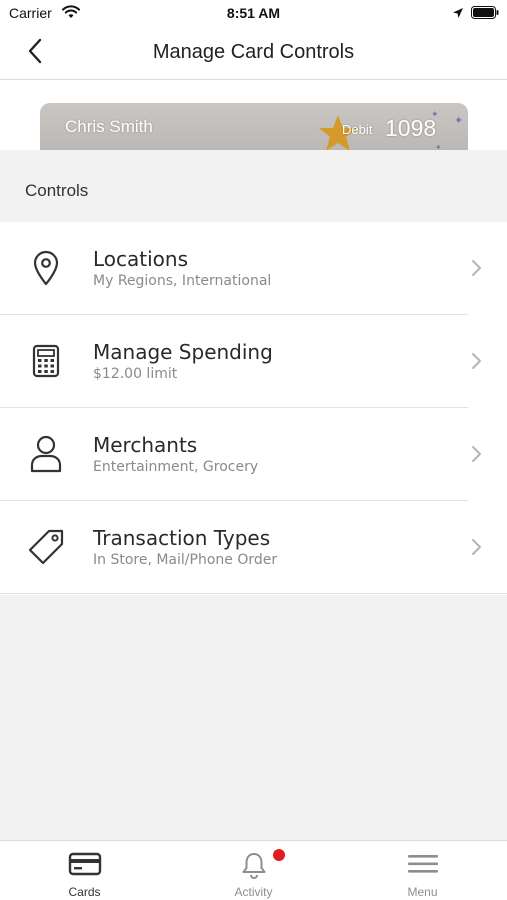  Describe the element at coordinates (182, 281) in the screenshot. I see `control-subtitle: My Regions, International` at that location.